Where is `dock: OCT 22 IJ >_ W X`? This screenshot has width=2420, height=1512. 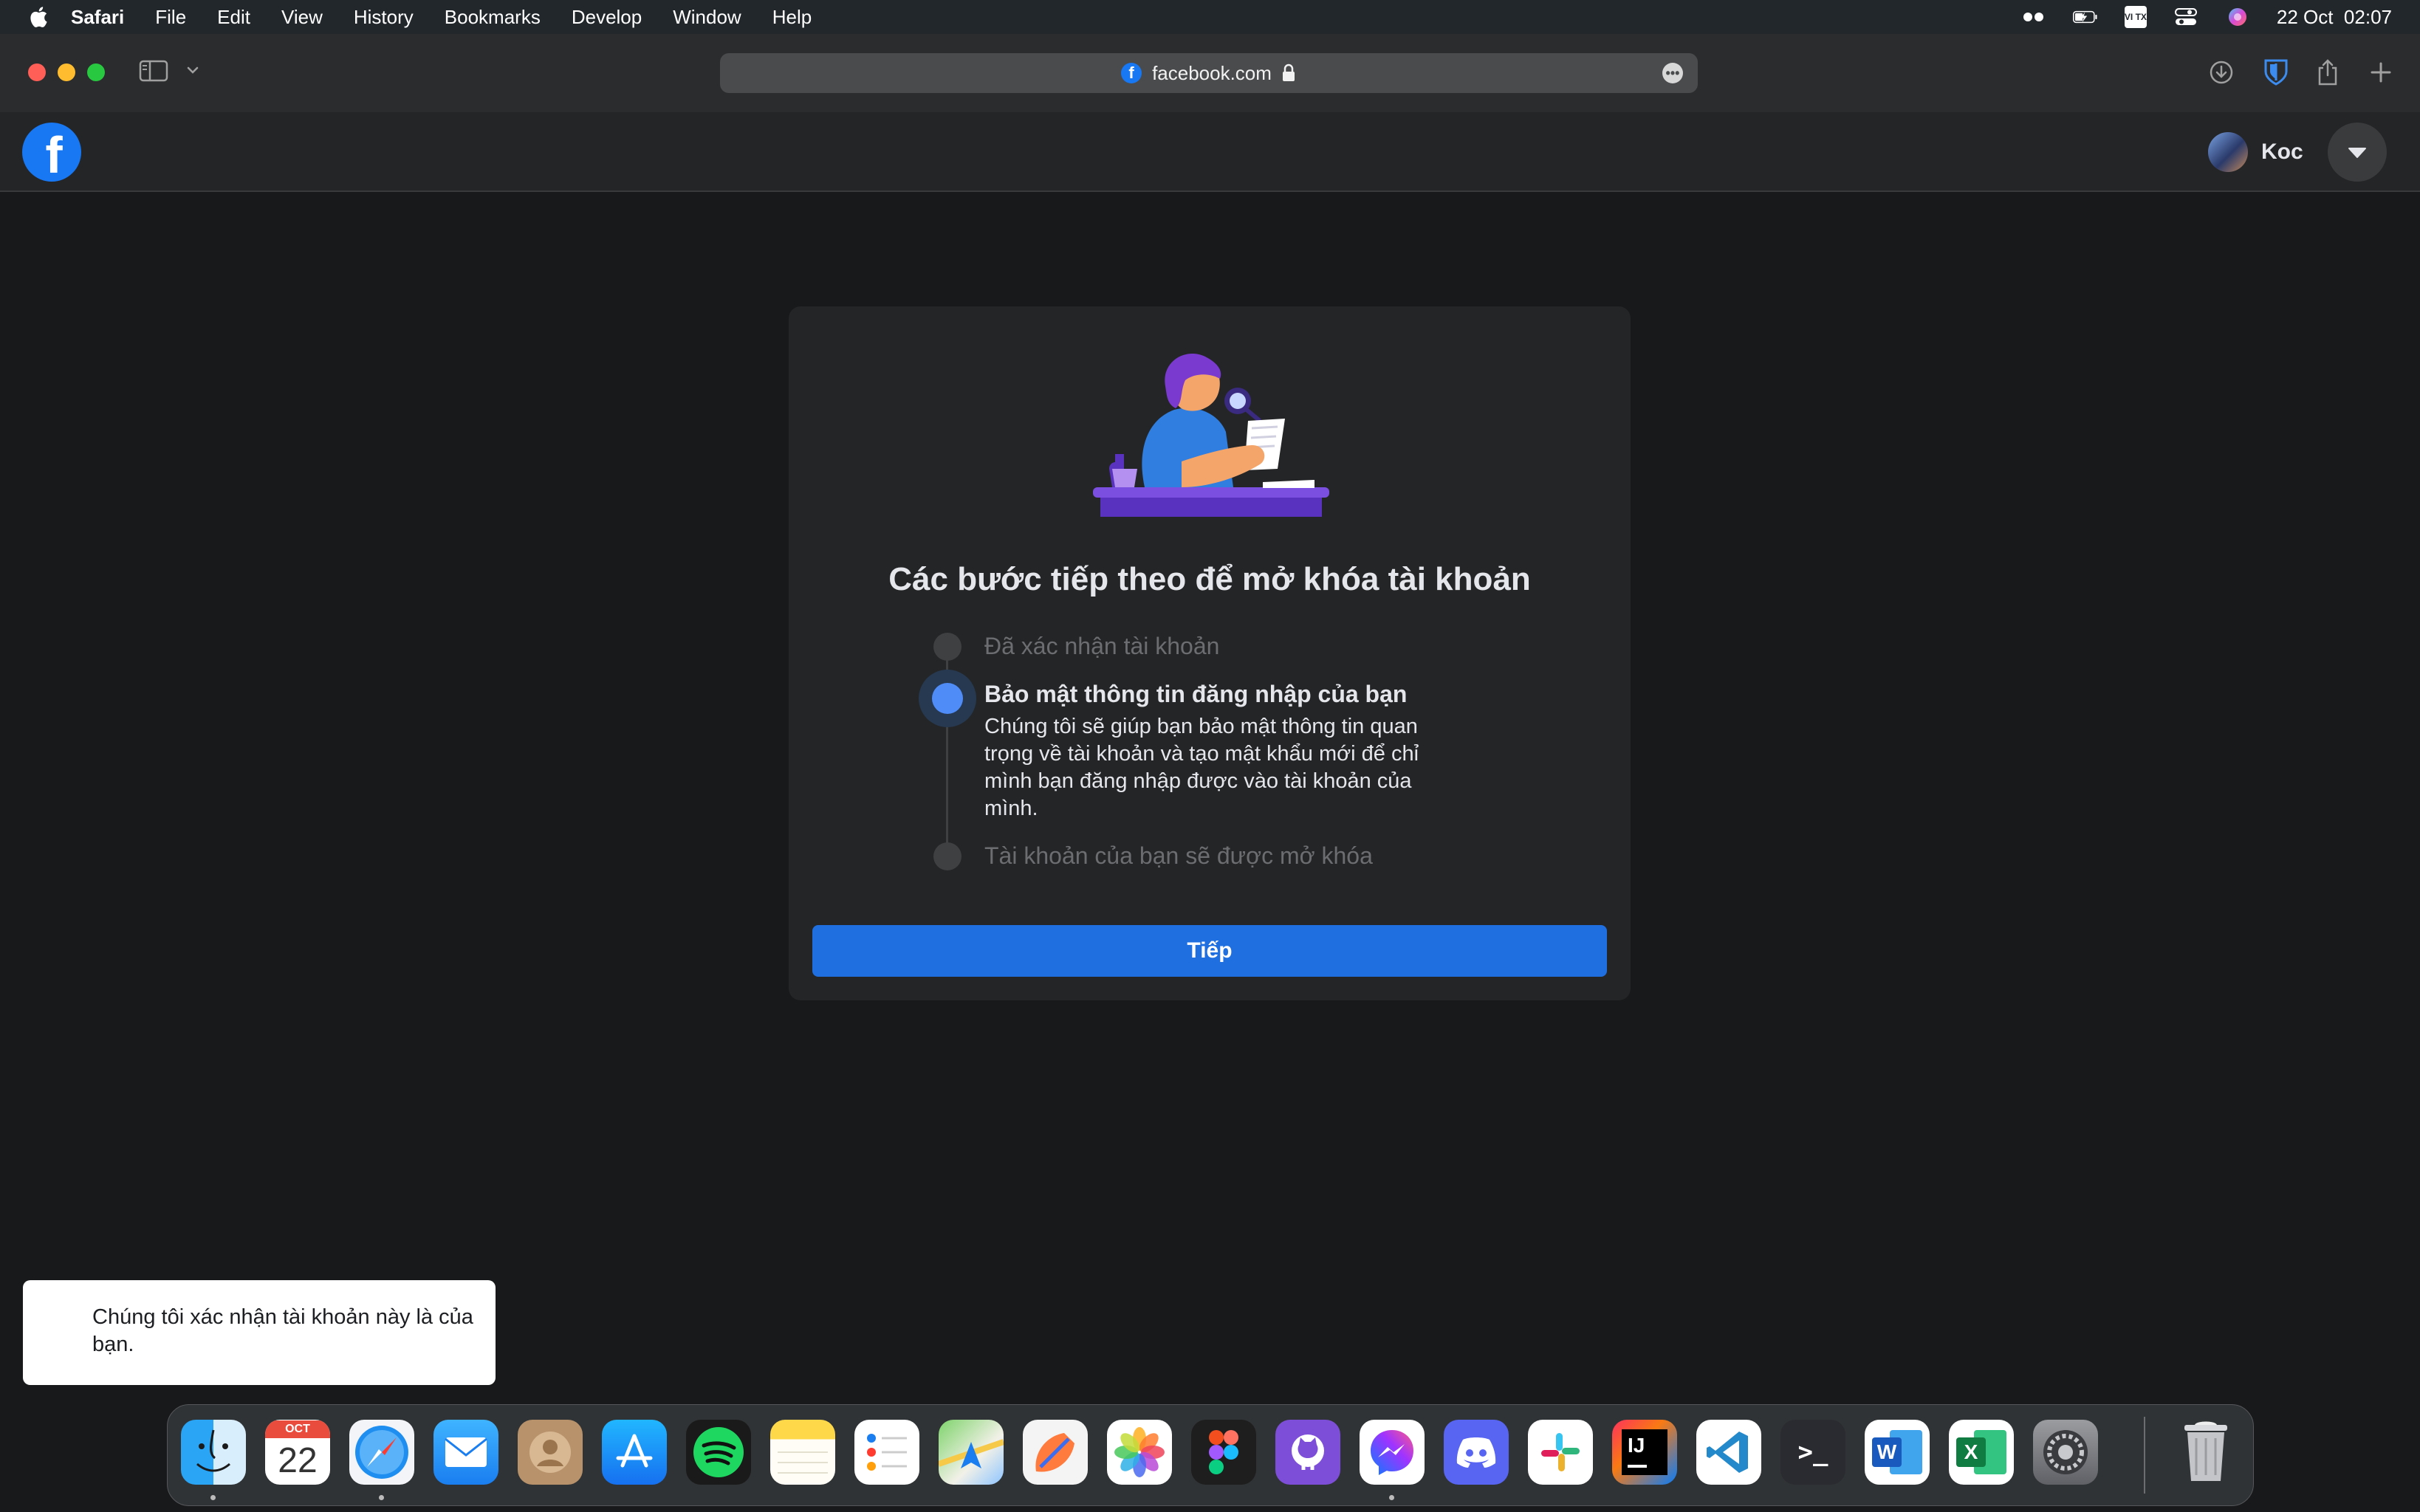 dock: OCT 22 IJ >_ W X is located at coordinates (1210, 1455).